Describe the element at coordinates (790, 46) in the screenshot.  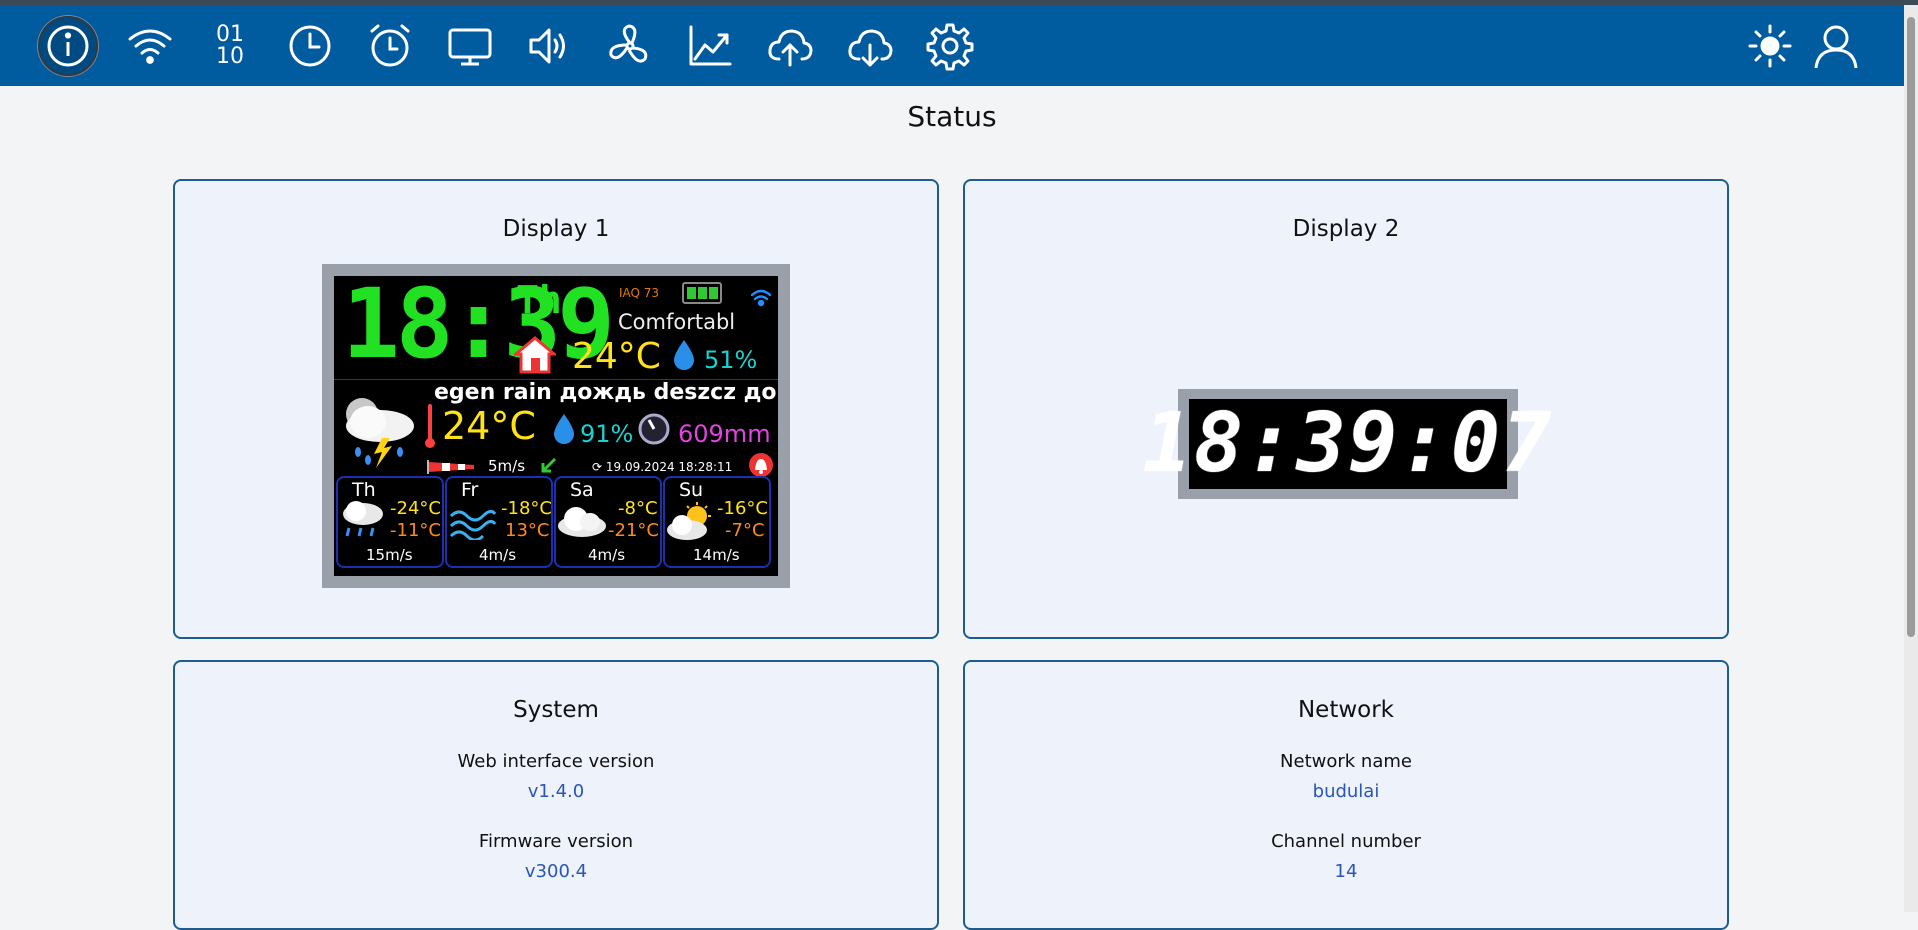
I see `cloud-upload-icon` at that location.